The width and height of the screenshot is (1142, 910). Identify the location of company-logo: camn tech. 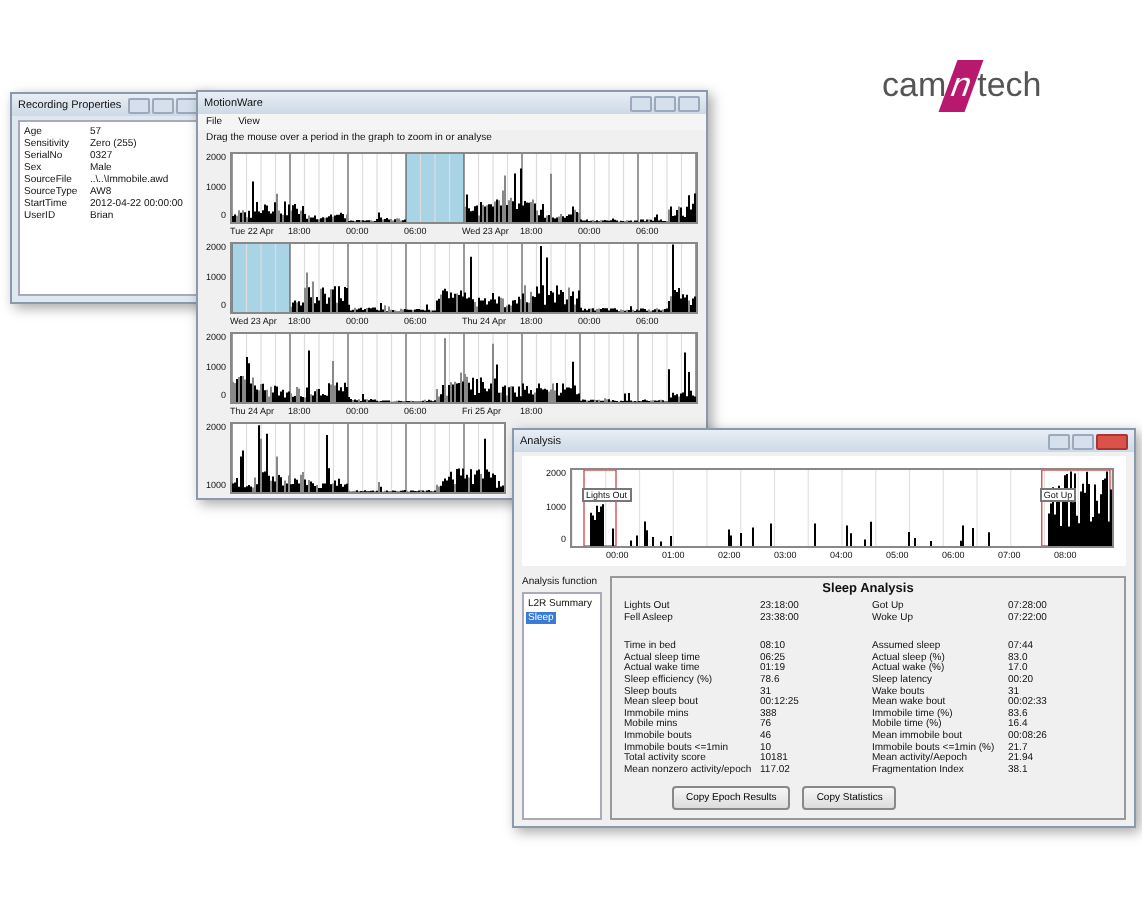
(962, 86).